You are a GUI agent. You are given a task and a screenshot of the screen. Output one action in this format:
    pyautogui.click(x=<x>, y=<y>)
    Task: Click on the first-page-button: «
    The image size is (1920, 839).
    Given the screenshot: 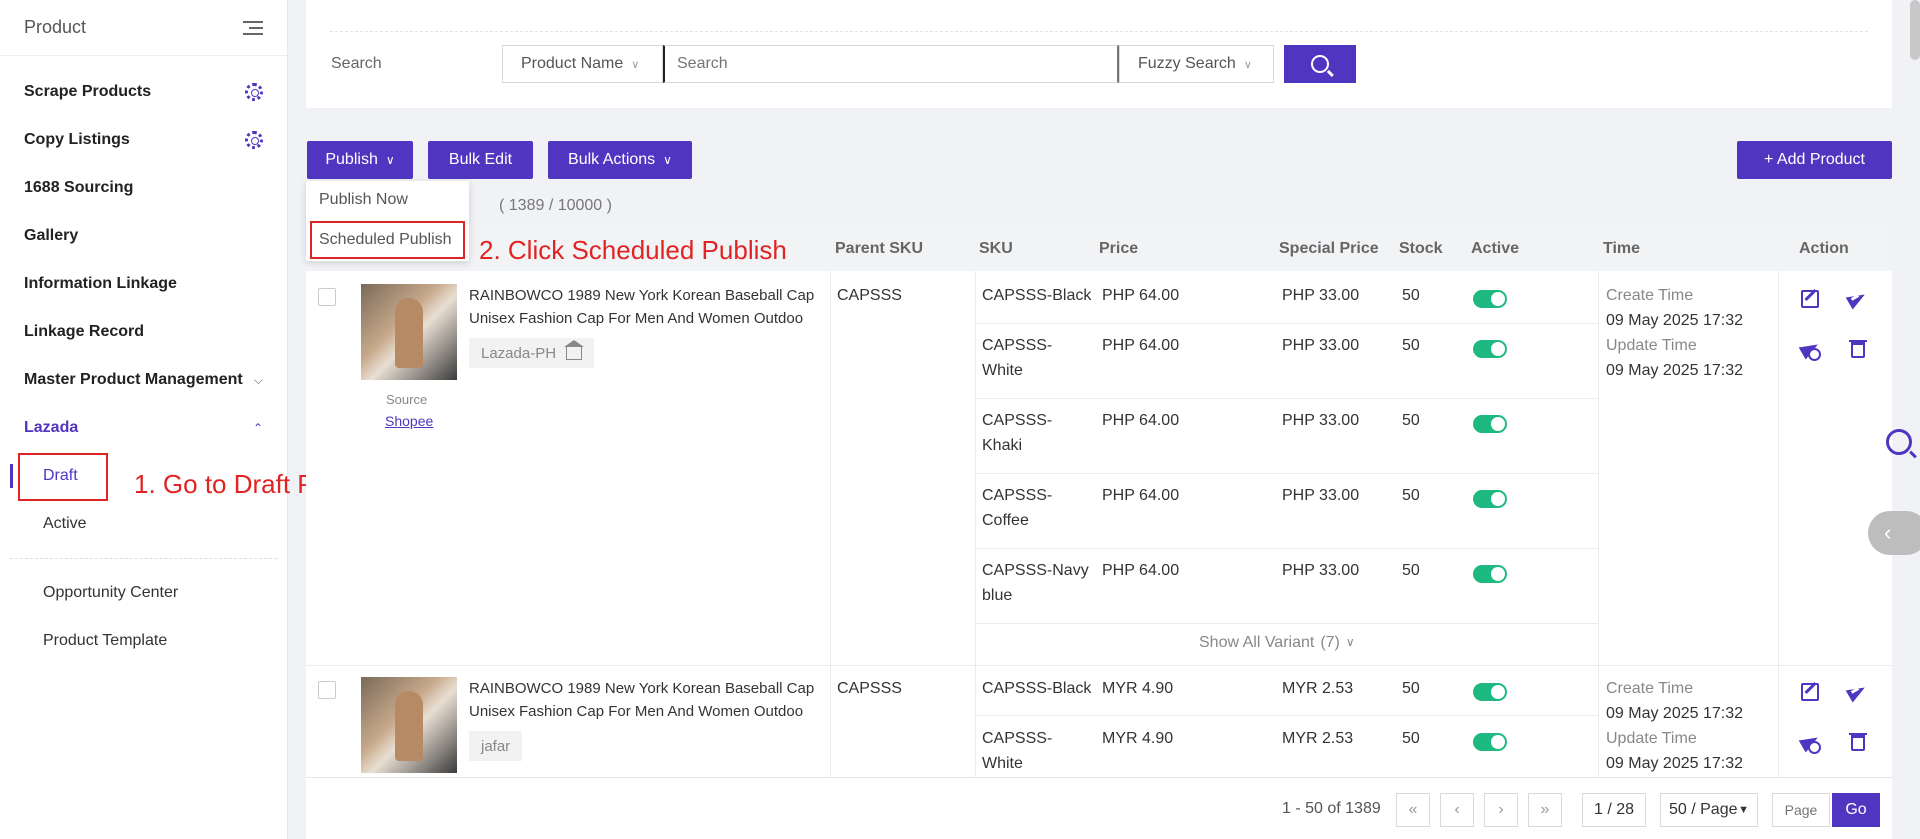 What is the action you would take?
    pyautogui.click(x=1413, y=810)
    